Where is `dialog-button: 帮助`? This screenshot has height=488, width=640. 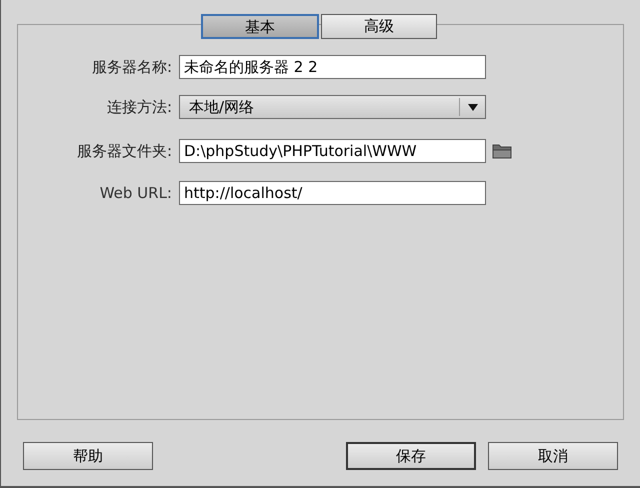
dialog-button: 帮助 is located at coordinates (88, 456).